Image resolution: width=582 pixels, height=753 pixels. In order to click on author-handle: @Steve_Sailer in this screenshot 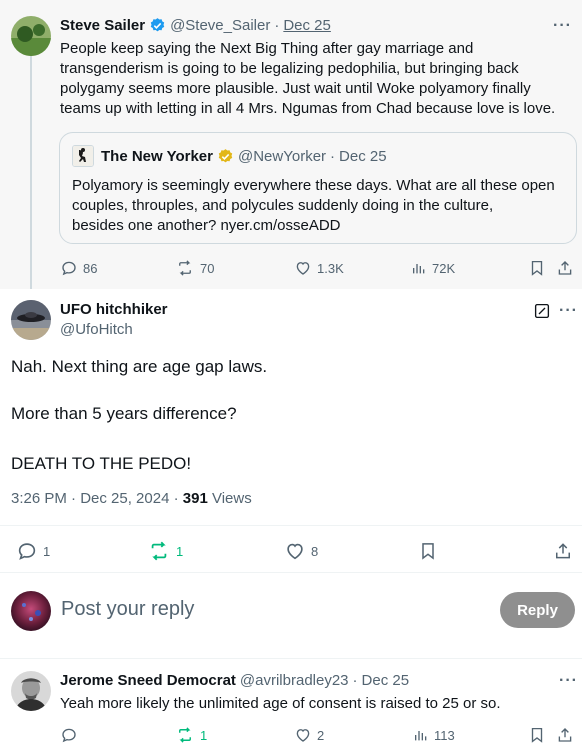, I will do `click(220, 25)`.